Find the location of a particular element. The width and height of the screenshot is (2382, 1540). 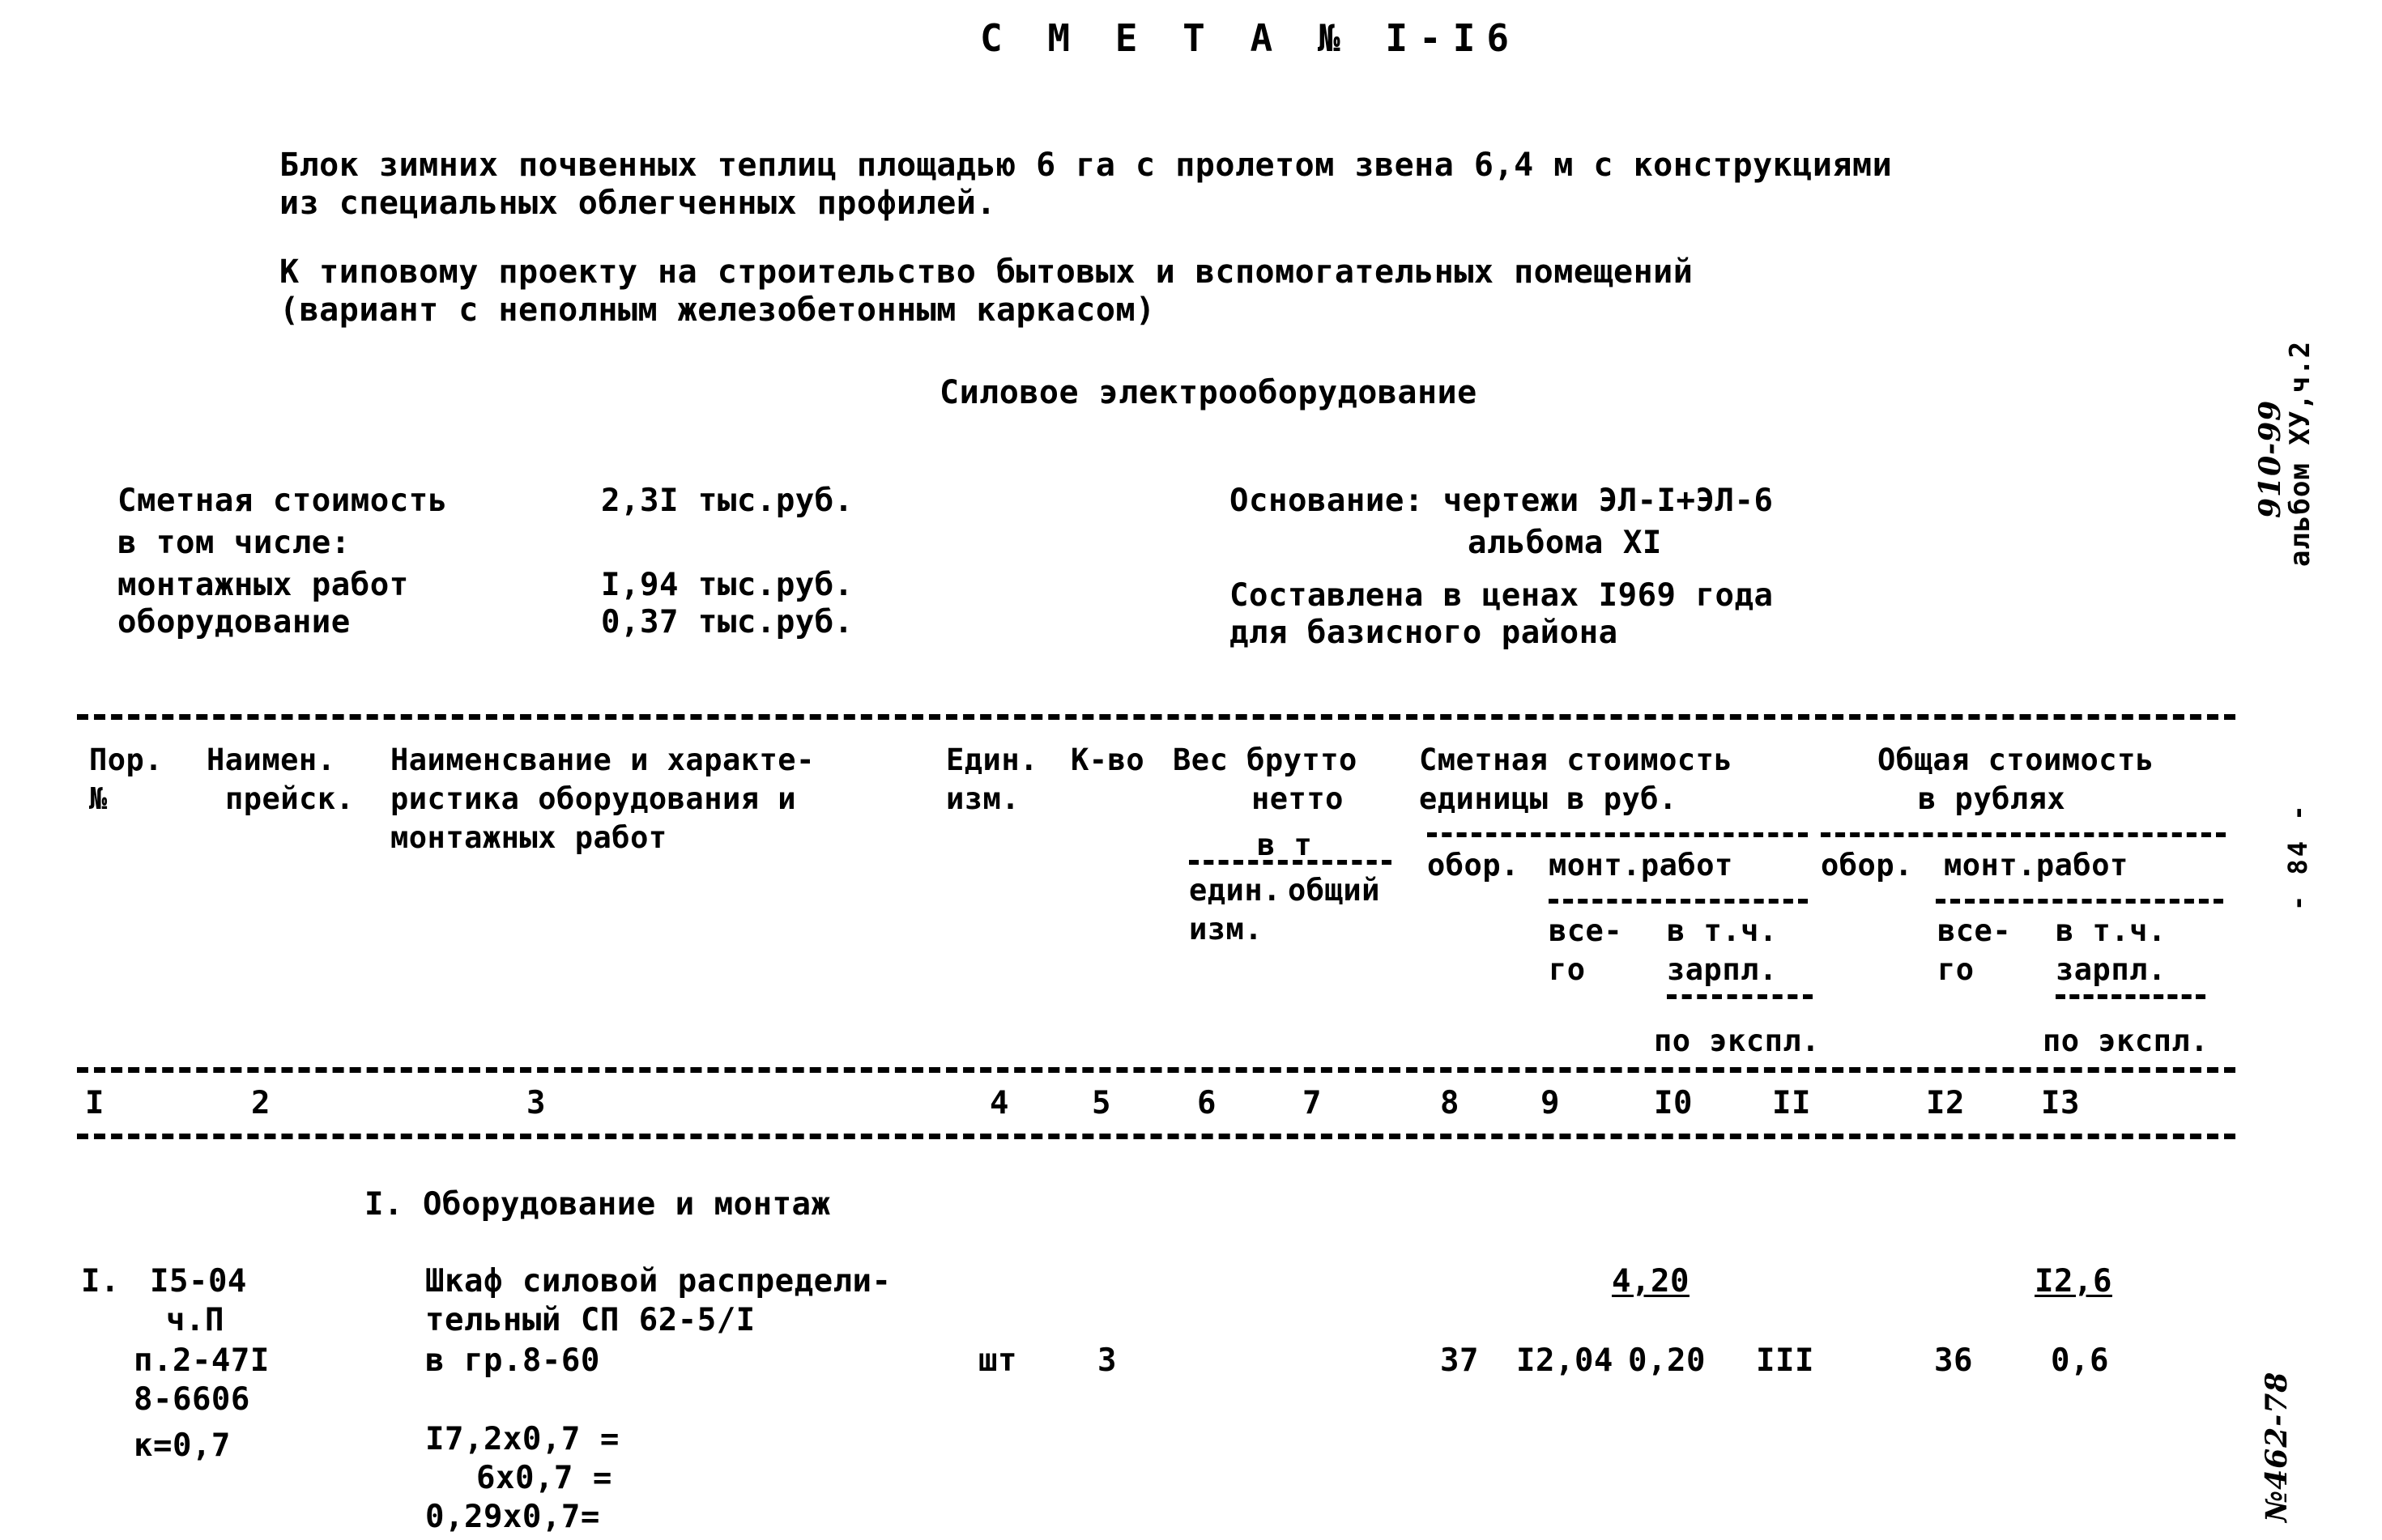

basis-line-2: альбома XI is located at coordinates (1565, 543).